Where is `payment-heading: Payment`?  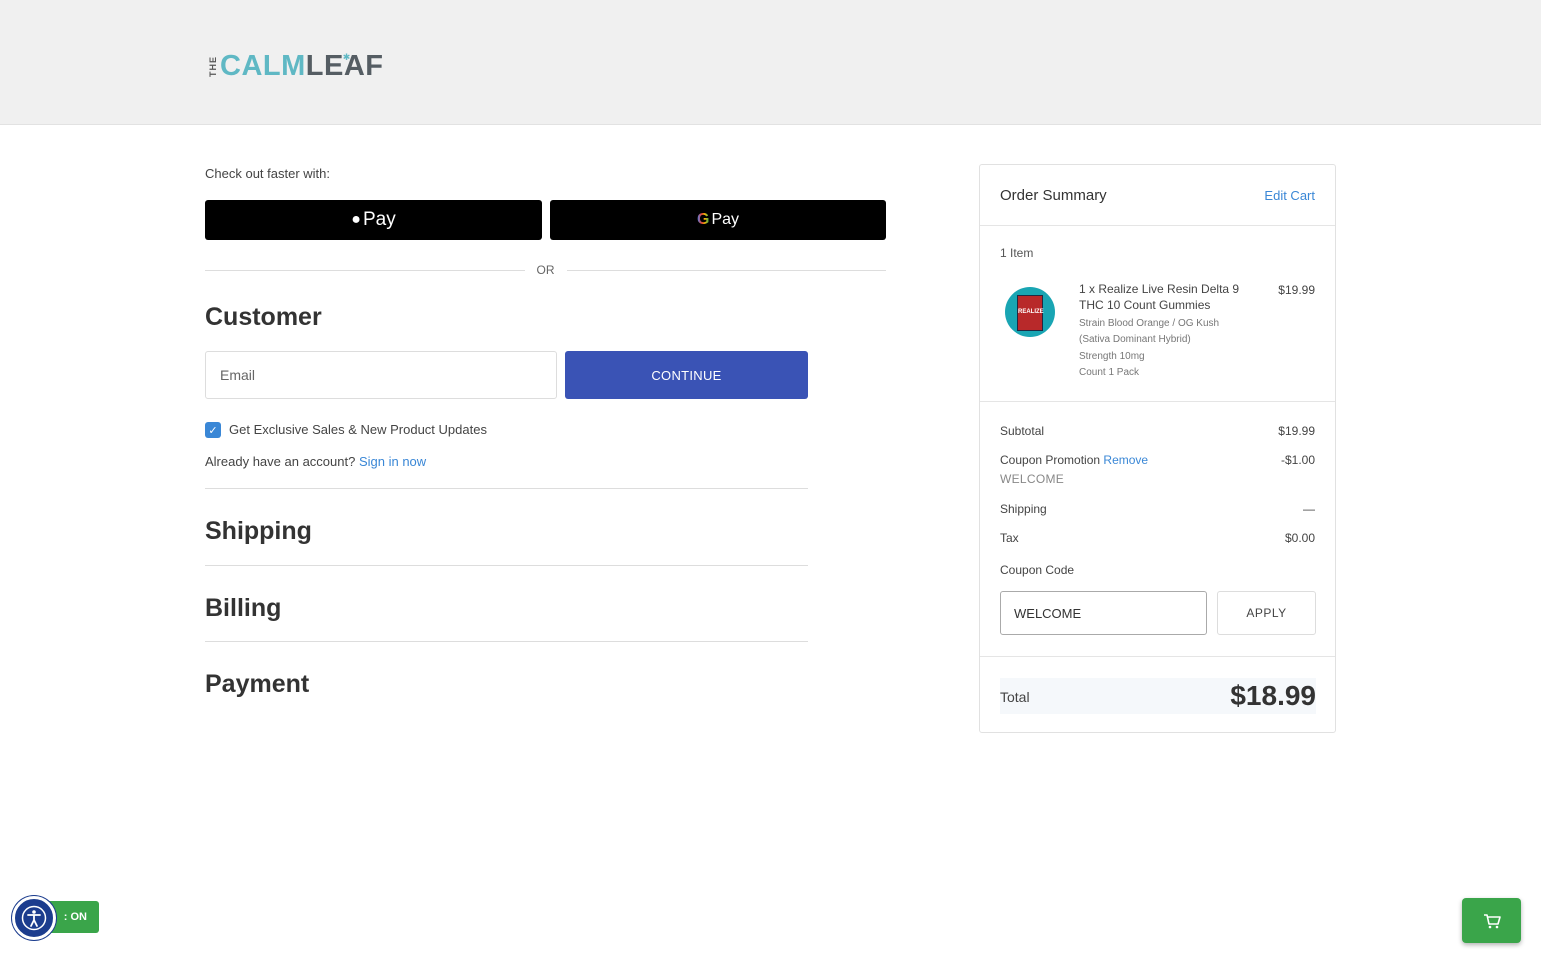
payment-heading: Payment is located at coordinates (257, 684).